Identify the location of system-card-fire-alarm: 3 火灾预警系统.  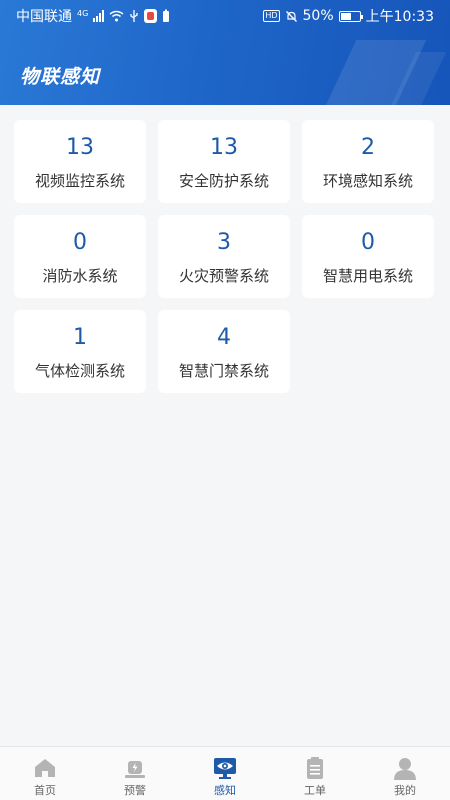
(224, 256).